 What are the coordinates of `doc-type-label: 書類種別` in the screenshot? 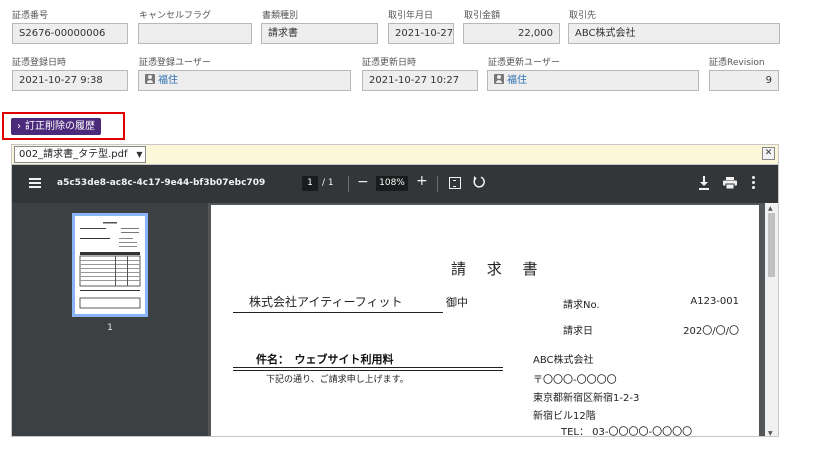 It's located at (280, 16).